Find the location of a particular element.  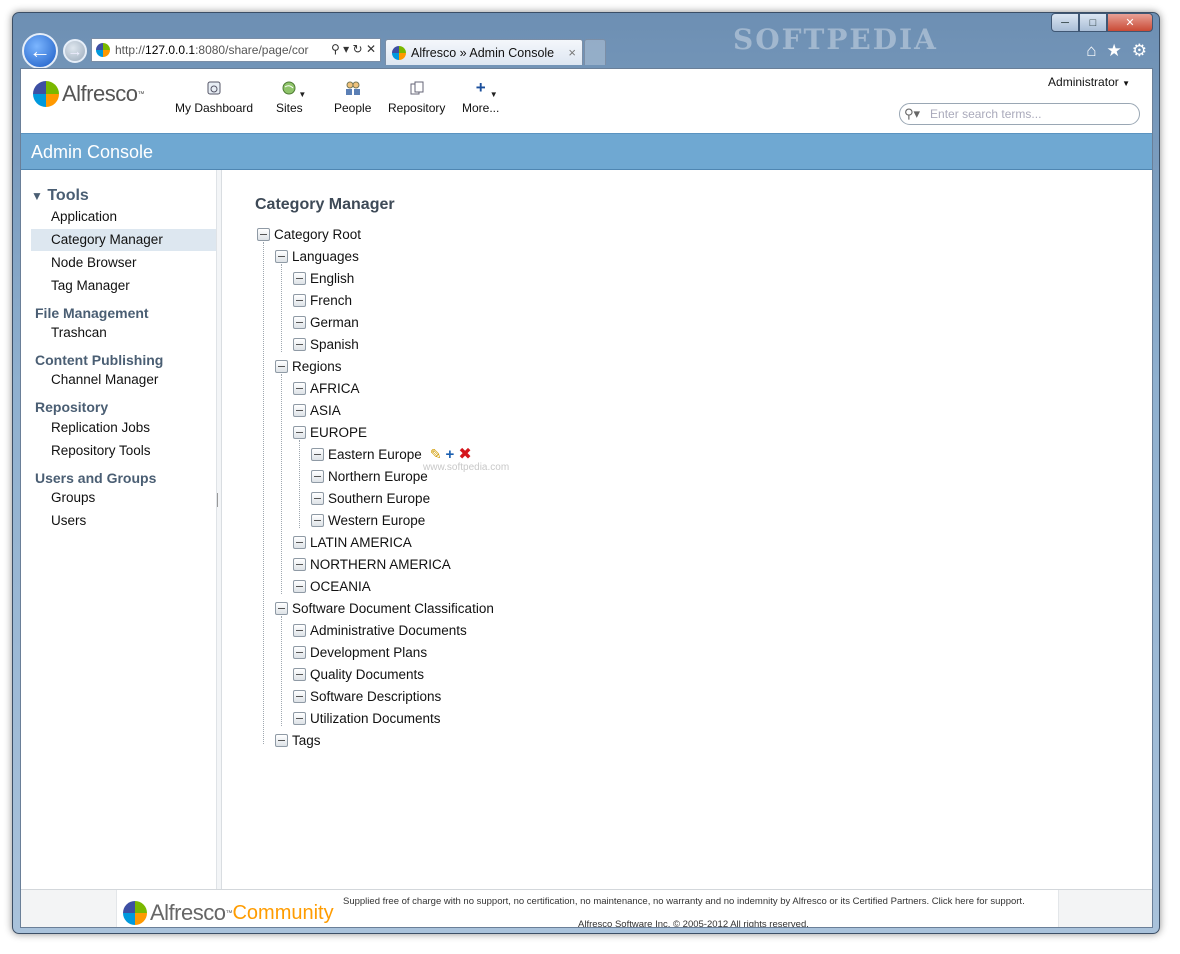

search-icon: ⚲ is located at coordinates (335, 49).